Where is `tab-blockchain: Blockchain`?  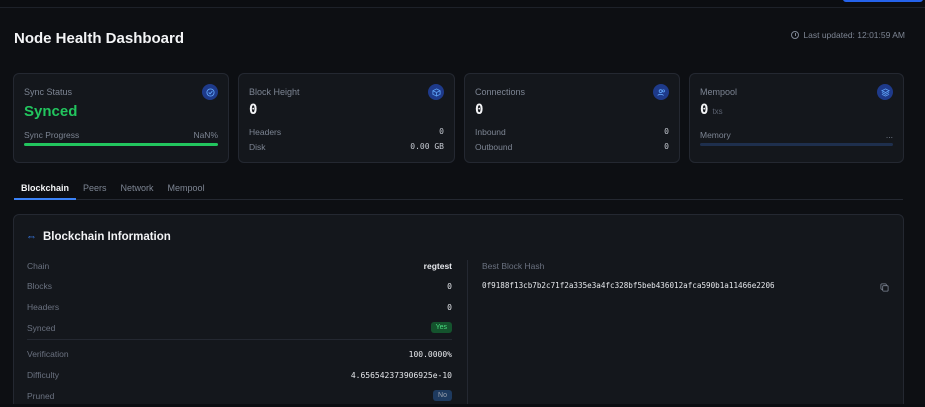
tab-blockchain: Blockchain is located at coordinates (45, 190).